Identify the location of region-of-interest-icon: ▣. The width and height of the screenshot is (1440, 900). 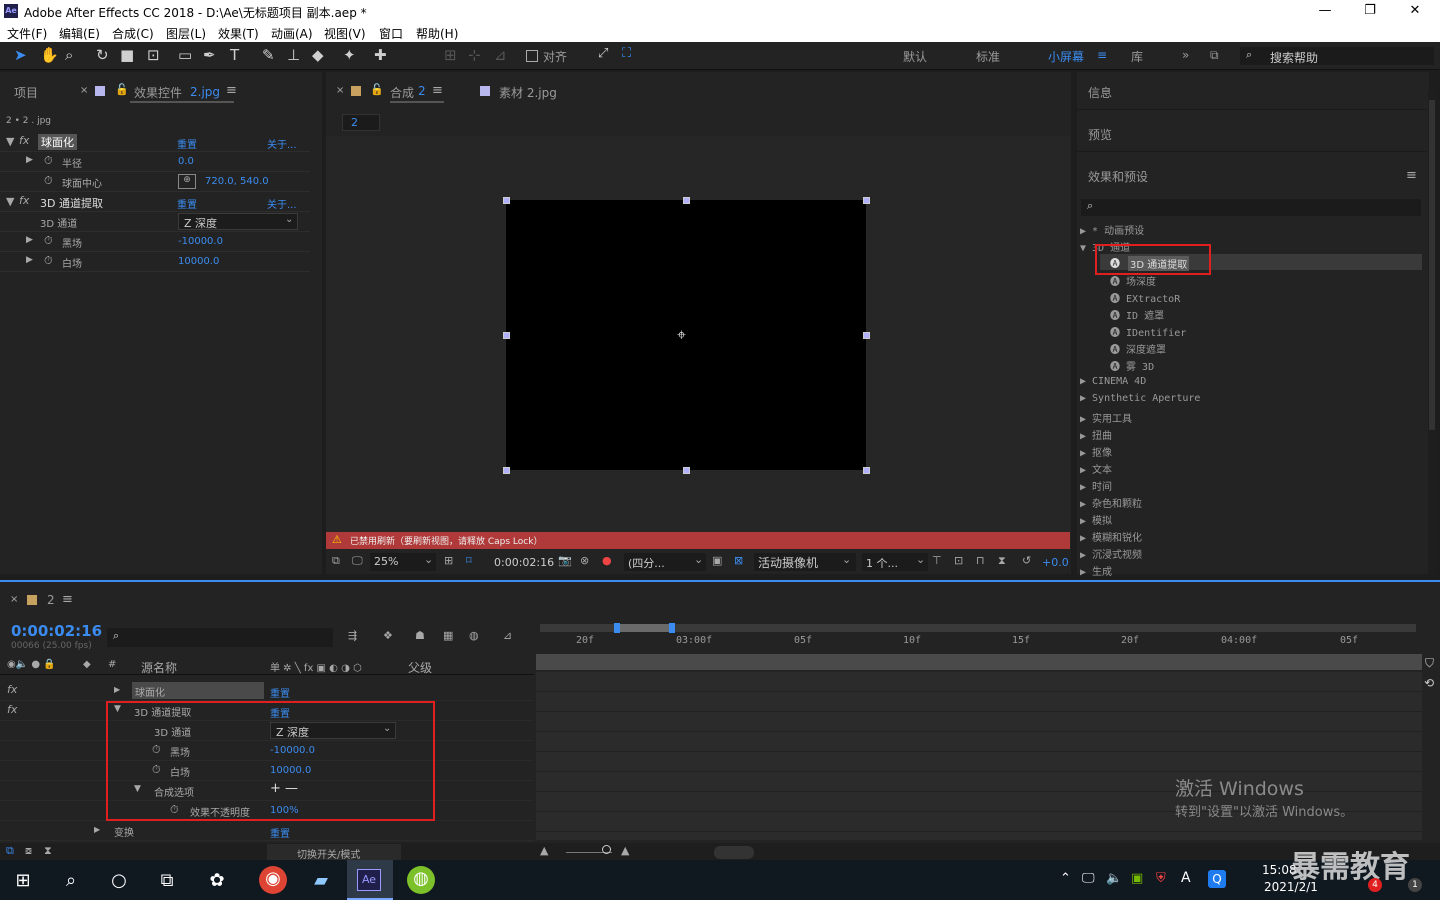
(717, 560).